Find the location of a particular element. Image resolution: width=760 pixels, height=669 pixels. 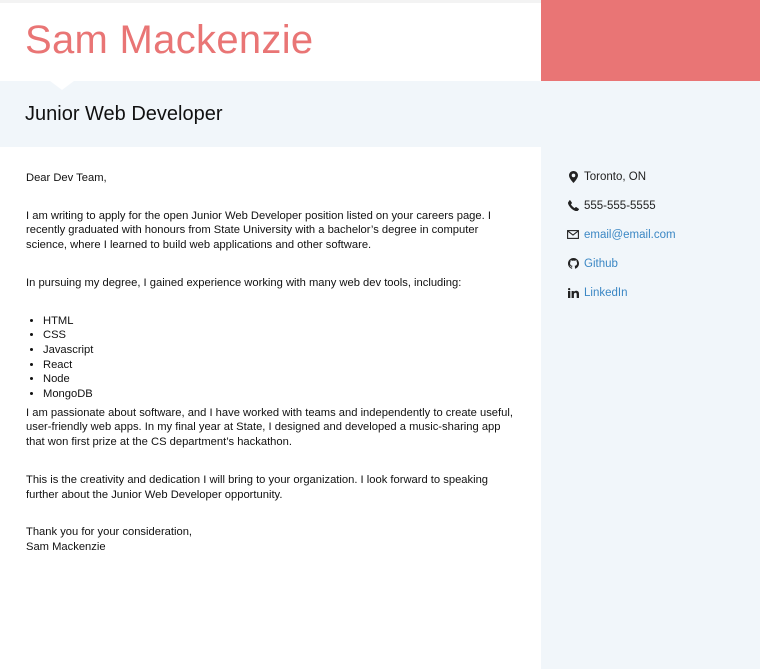

envelope-icon is located at coordinates (573, 234).